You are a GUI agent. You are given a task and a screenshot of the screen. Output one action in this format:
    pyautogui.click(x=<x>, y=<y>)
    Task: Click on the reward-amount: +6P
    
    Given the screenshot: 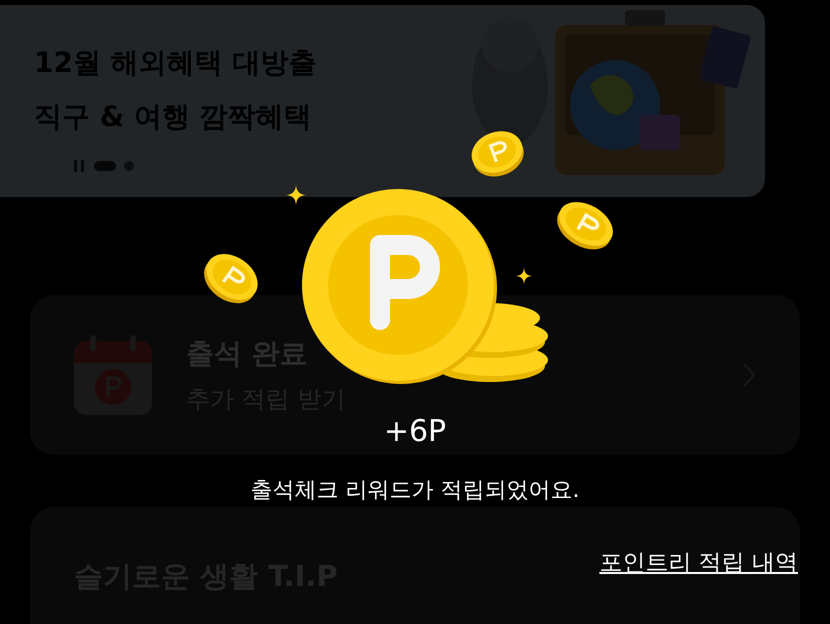 What is the action you would take?
    pyautogui.click(x=415, y=431)
    